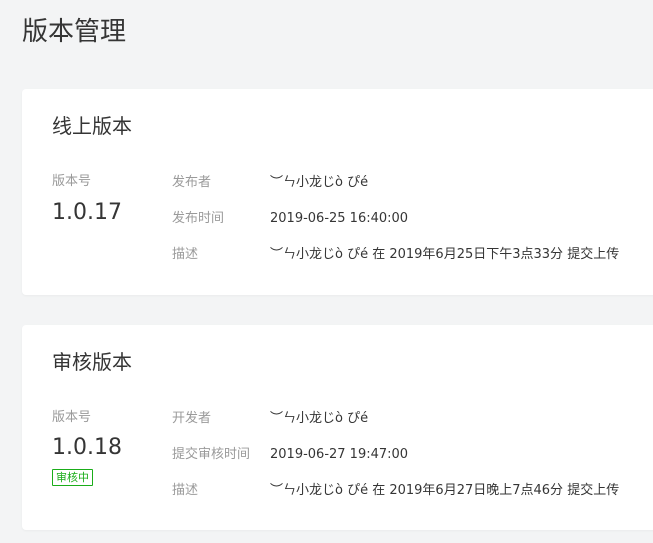 The image size is (653, 543). I want to click on review-version-number: 1.0.18, so click(87, 447).